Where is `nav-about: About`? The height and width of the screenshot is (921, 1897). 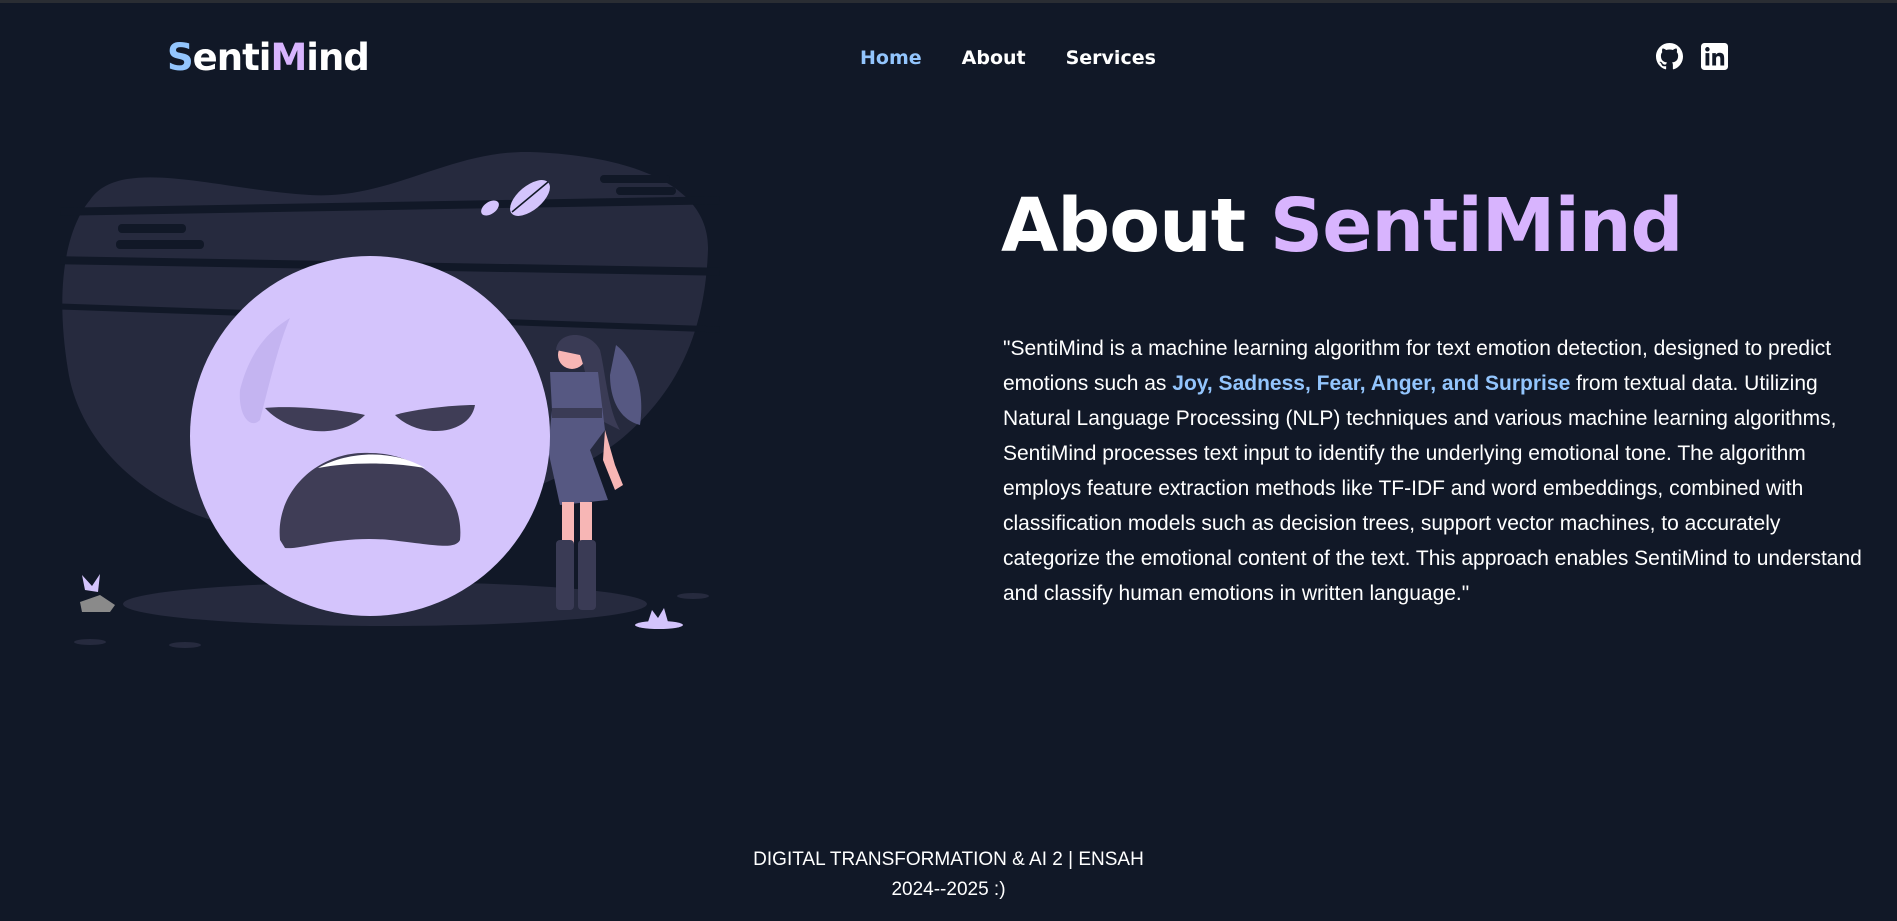
nav-about: About is located at coordinates (994, 58).